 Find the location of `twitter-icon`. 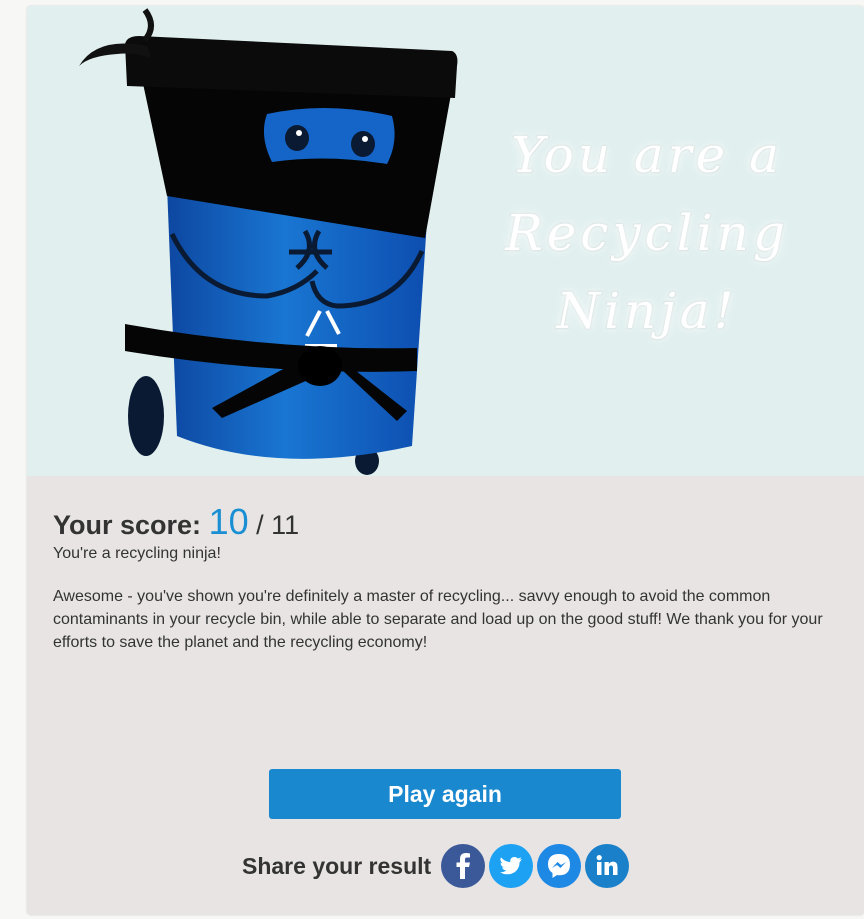

twitter-icon is located at coordinates (511, 866).